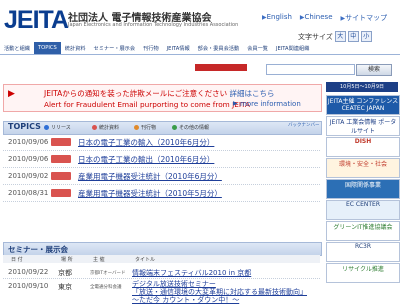 This screenshot has width=400, height=305. I want to click on publication-dot-icon, so click(136, 127).